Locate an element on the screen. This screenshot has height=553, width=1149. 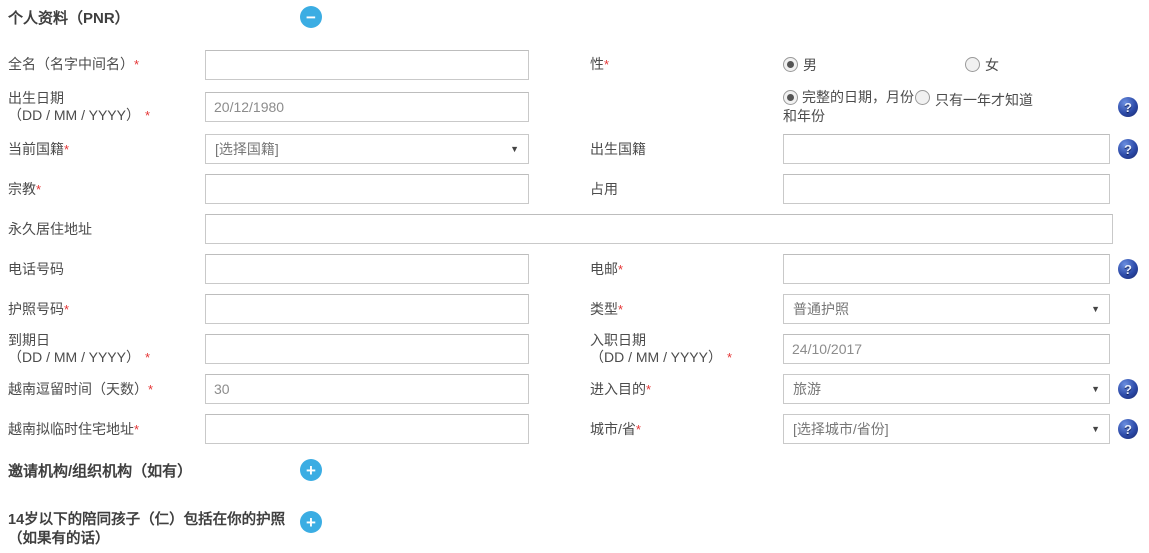
row-phone-email: 电话号码 电邮* ? is located at coordinates (574, 269).